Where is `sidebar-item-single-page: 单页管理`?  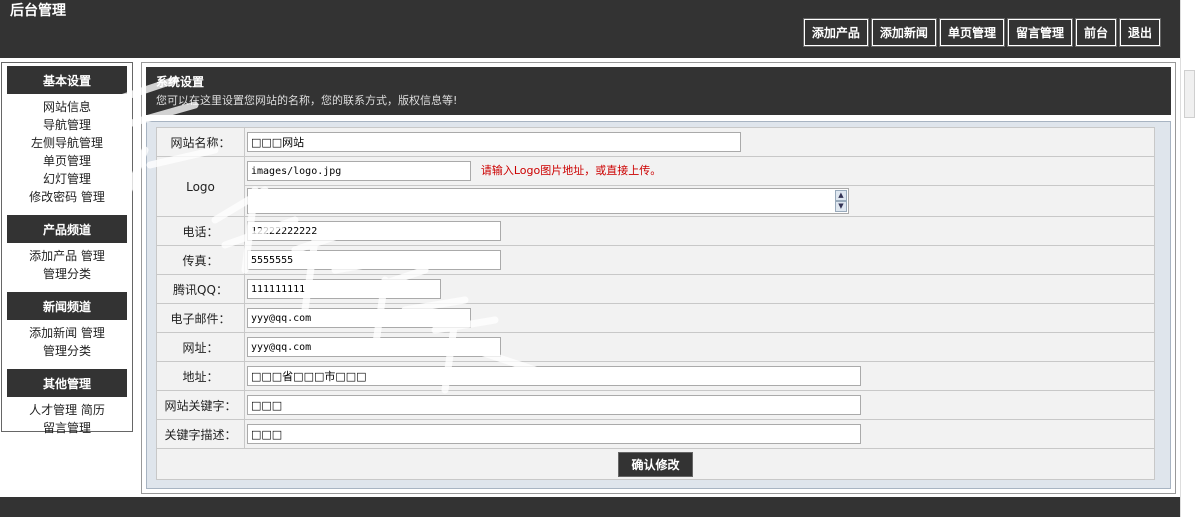
sidebar-item-single-page: 单页管理 is located at coordinates (67, 161).